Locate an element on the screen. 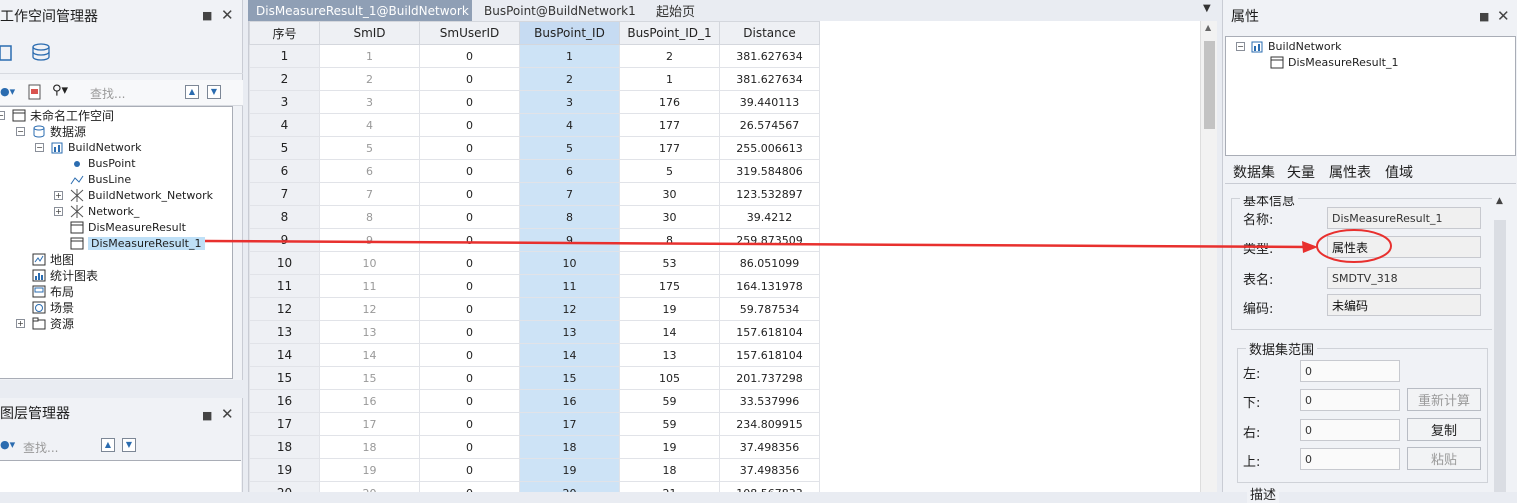  table-cell: 13 is located at coordinates (369, 332).